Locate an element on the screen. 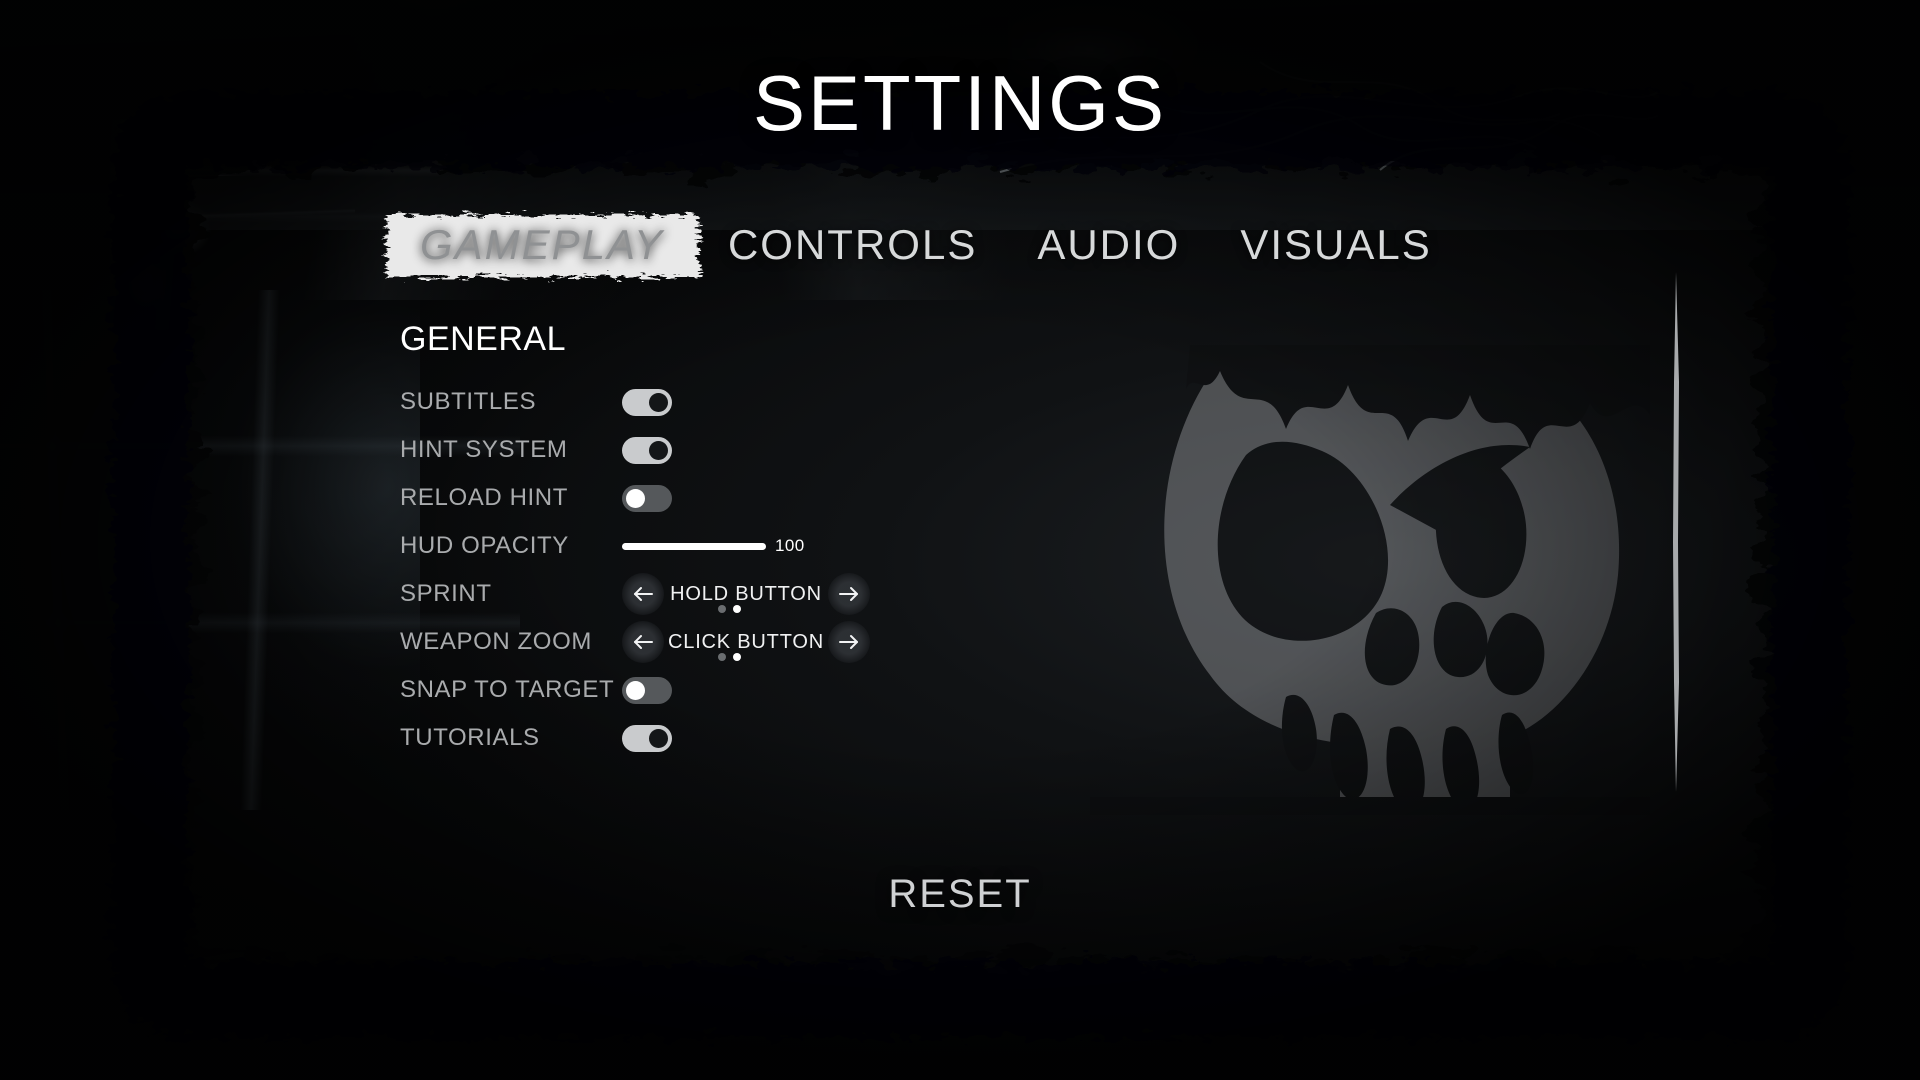 This screenshot has height=1080, width=1920. setting-row-weapon-zoom: WEAPON ZOOM CLICK BUTTON is located at coordinates (680, 642).